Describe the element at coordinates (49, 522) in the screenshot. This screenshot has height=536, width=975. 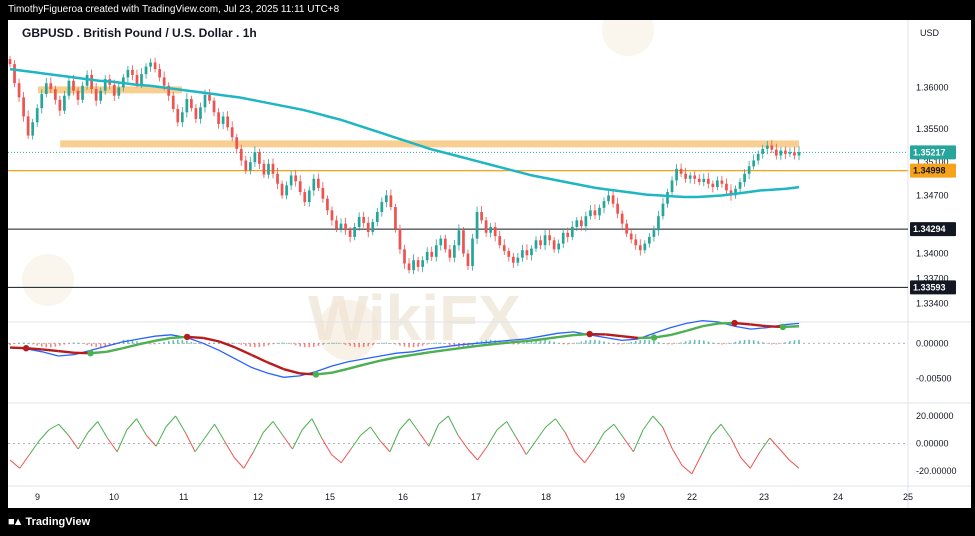
I see `tradingview-logo: ■▲ TradingView` at that location.